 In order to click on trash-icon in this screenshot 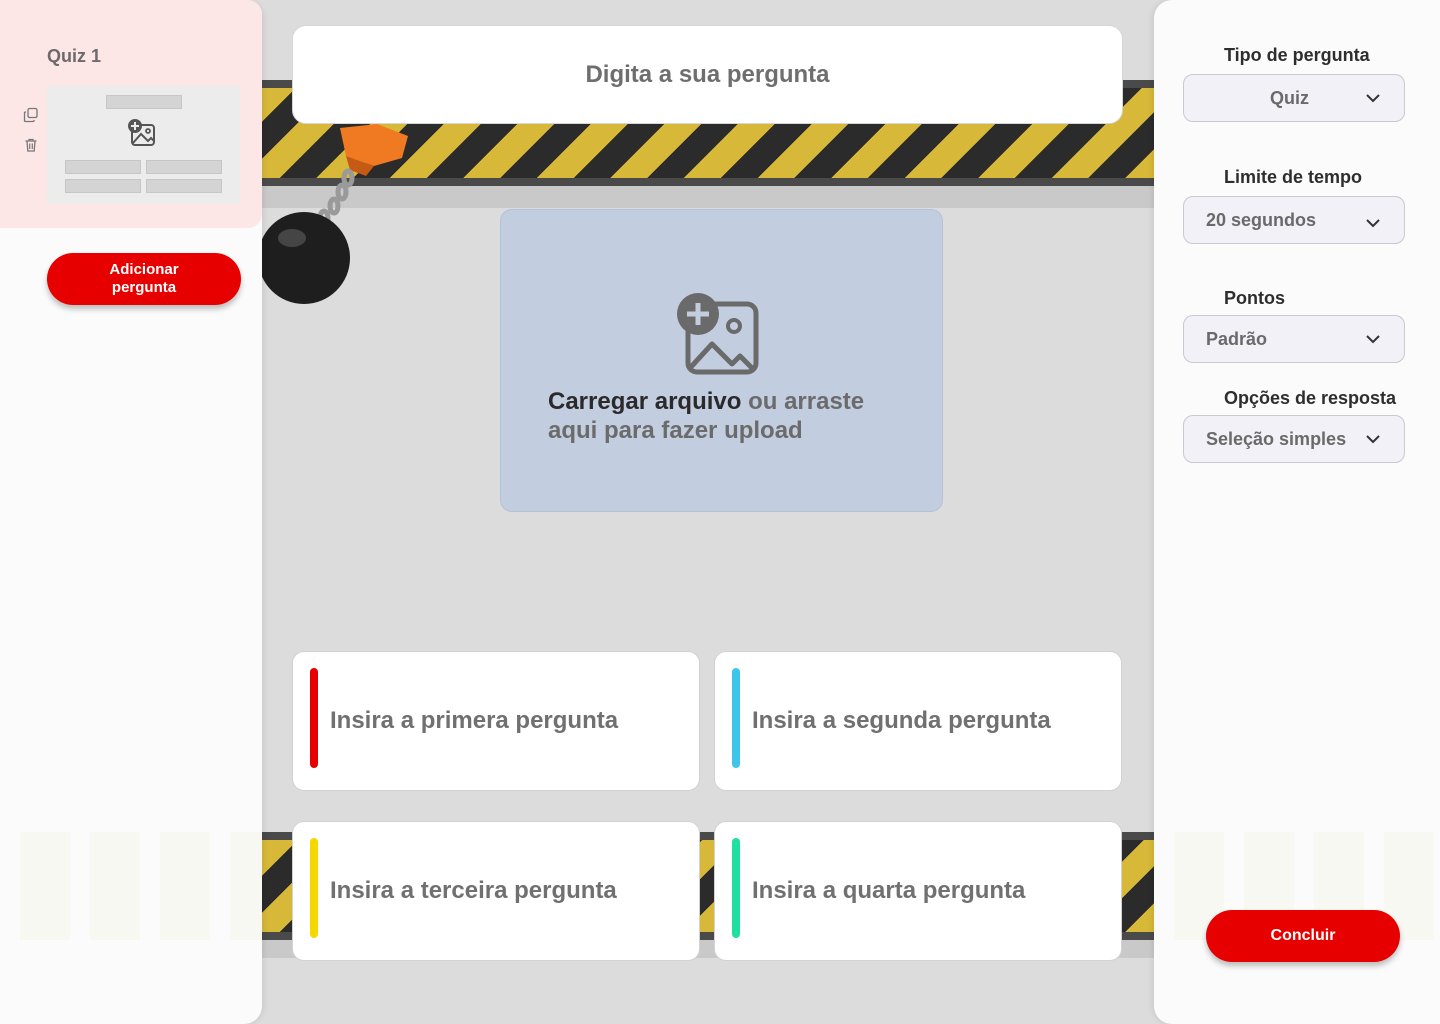, I will do `click(31, 145)`.